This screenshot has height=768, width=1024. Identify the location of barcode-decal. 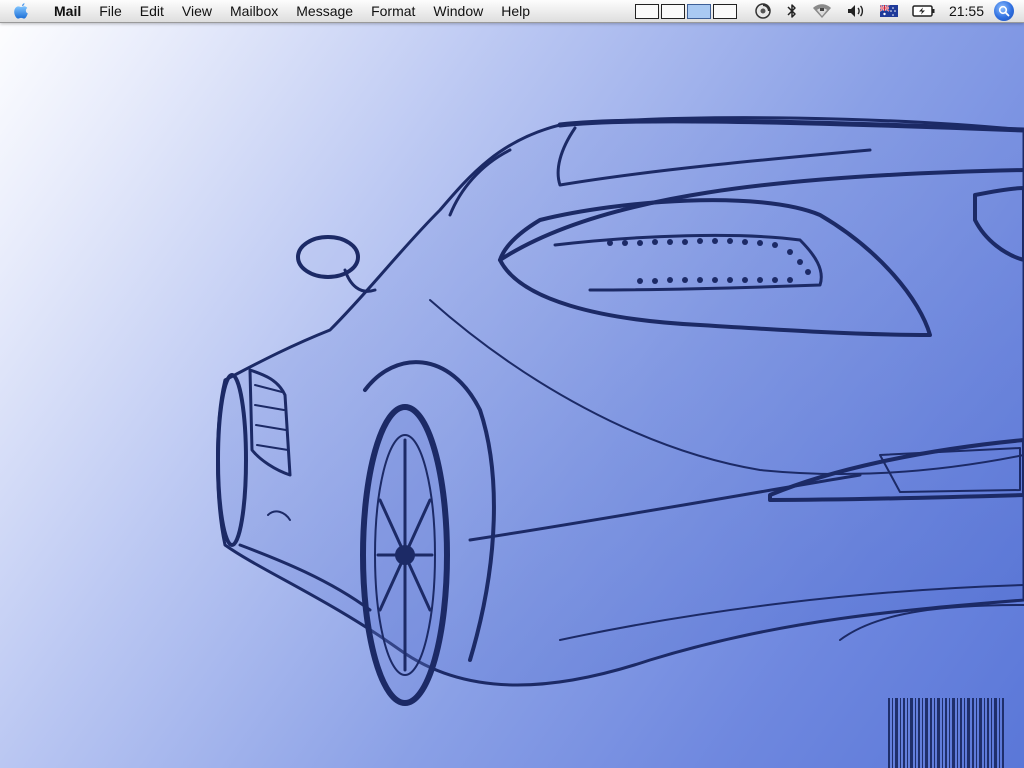
(946, 733).